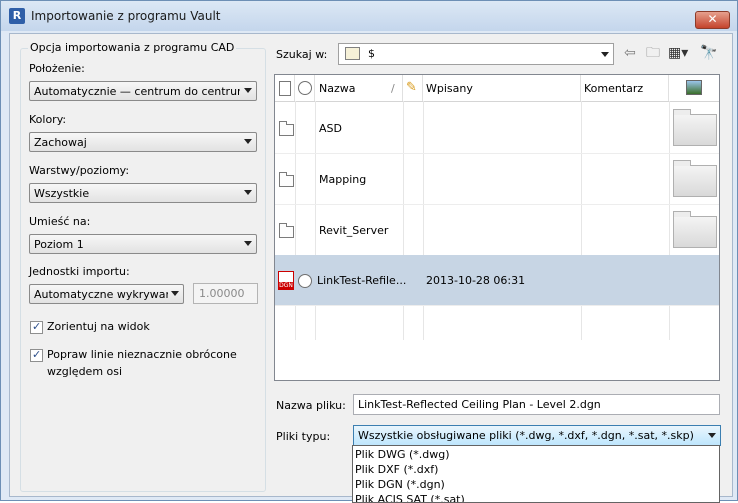  I want to click on find-binoculars-icon: 🔭, so click(708, 53).